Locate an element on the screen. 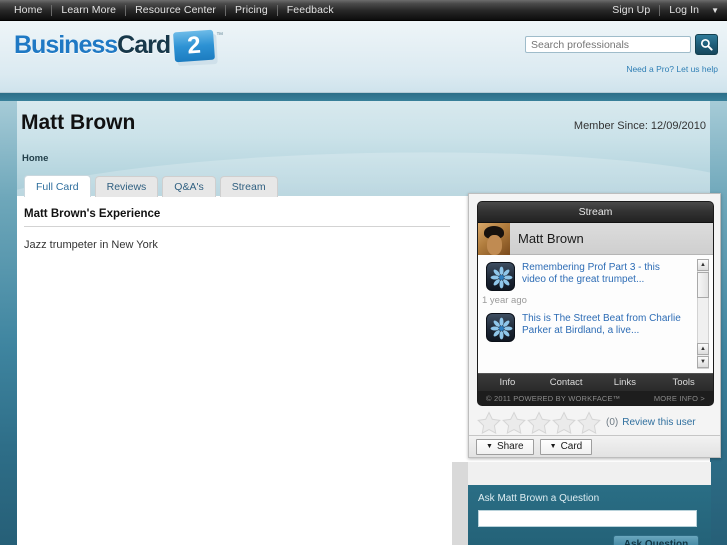 The height and width of the screenshot is (545, 727). experience-section-body: Jazz trumpeter in New York is located at coordinates (91, 245).